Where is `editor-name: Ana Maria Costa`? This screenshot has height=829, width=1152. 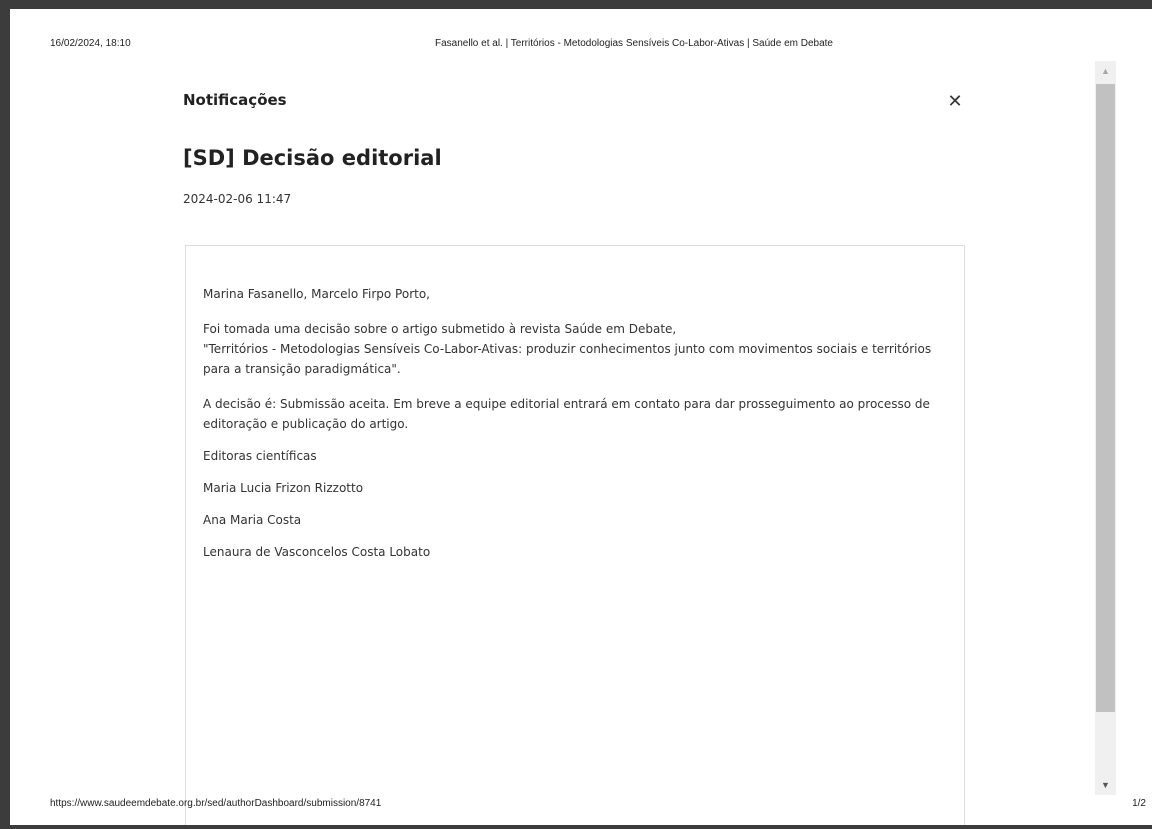 editor-name: Ana Maria Costa is located at coordinates (252, 520).